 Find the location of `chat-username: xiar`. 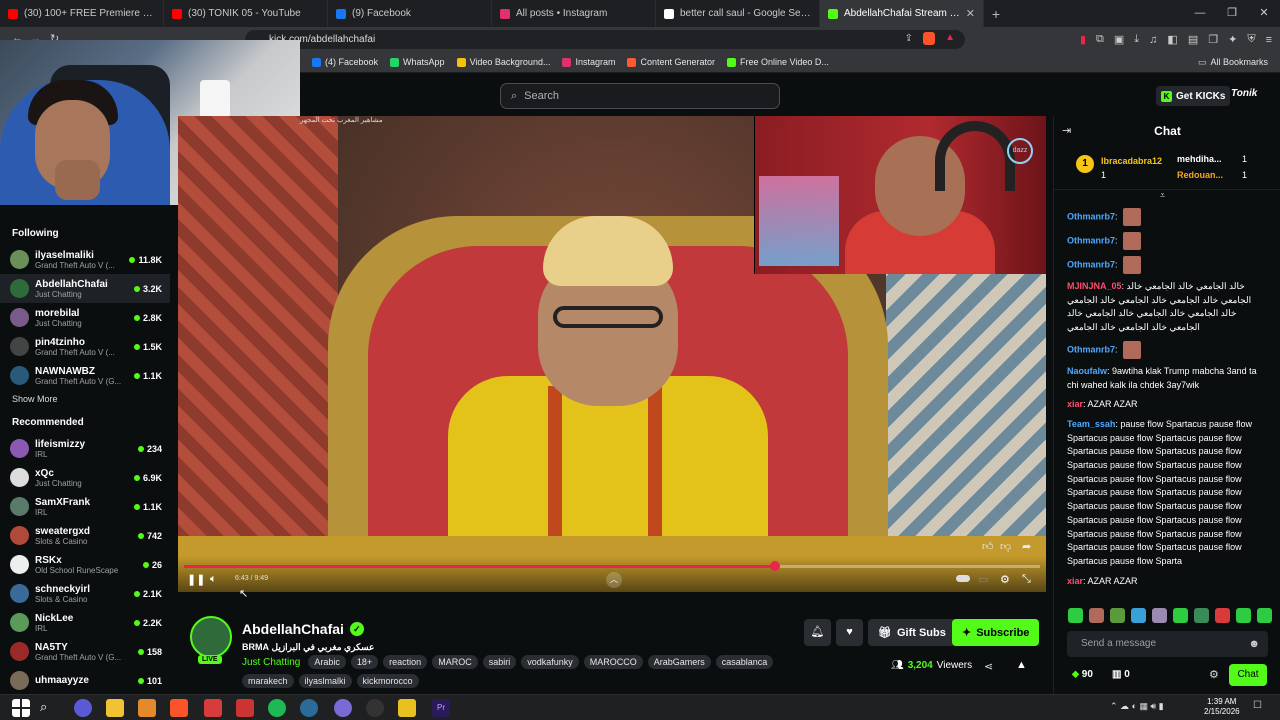

chat-username: xiar is located at coordinates (1075, 581).